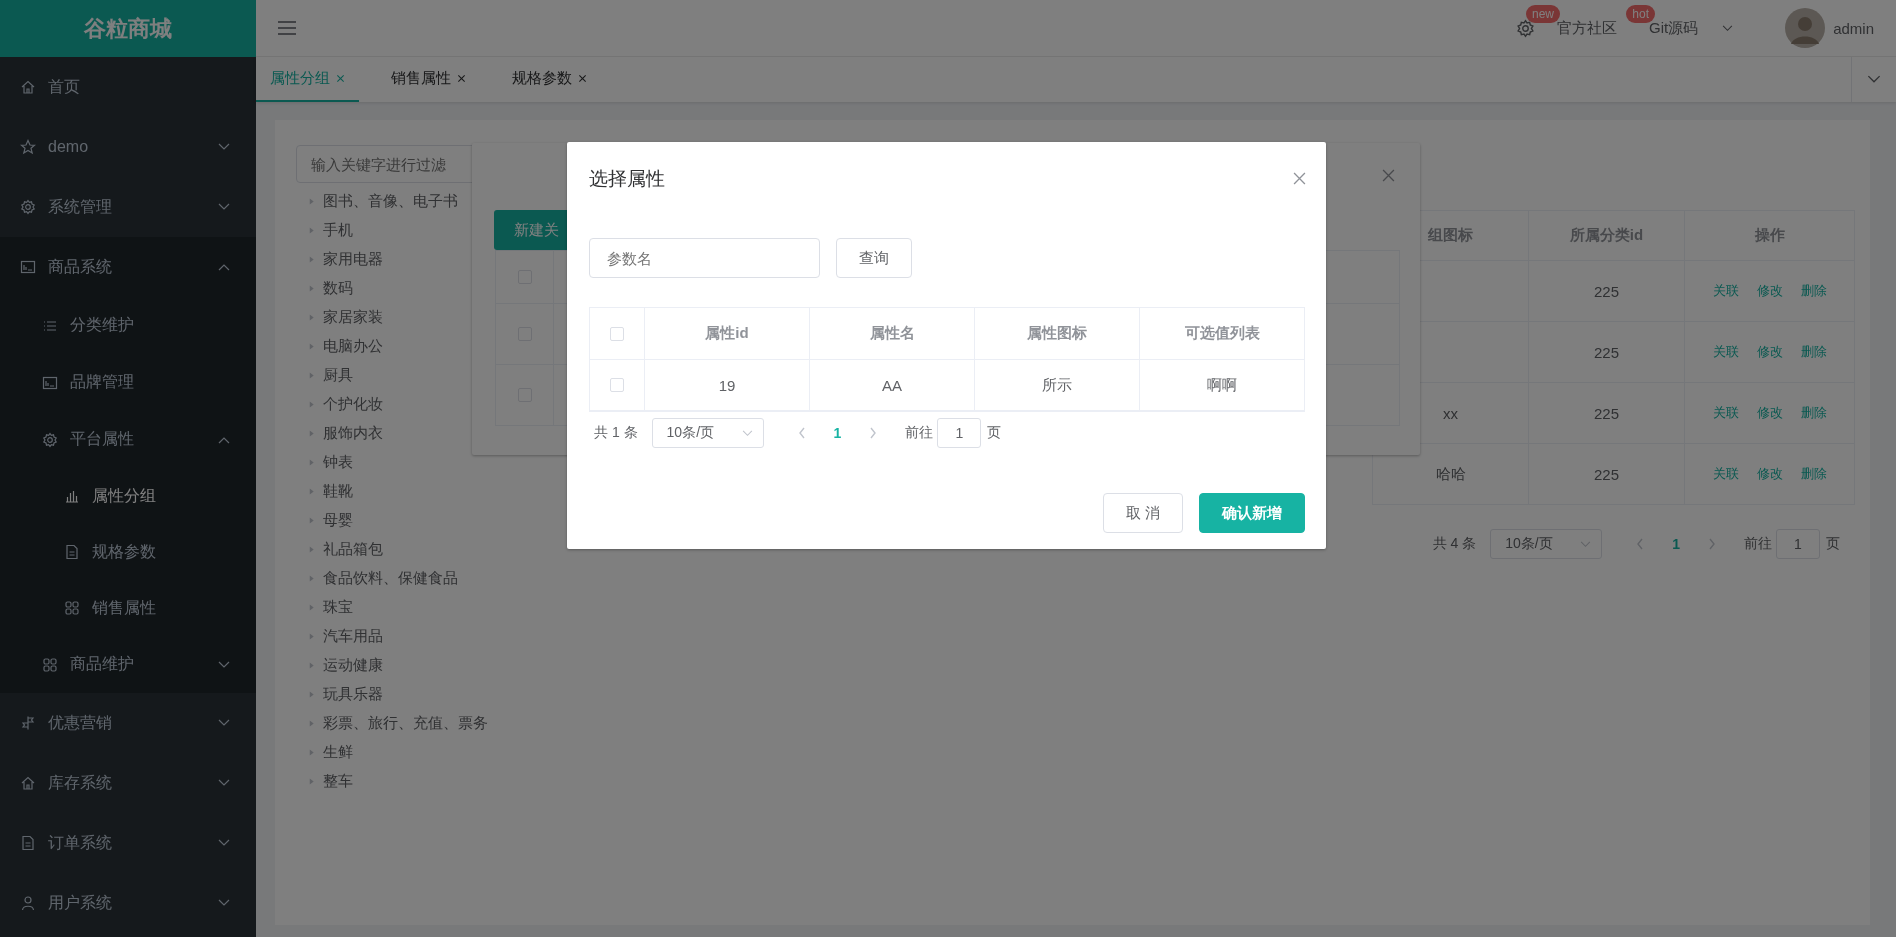 The width and height of the screenshot is (1896, 937). Describe the element at coordinates (287, 28) in the screenshot. I see `menu-icon` at that location.